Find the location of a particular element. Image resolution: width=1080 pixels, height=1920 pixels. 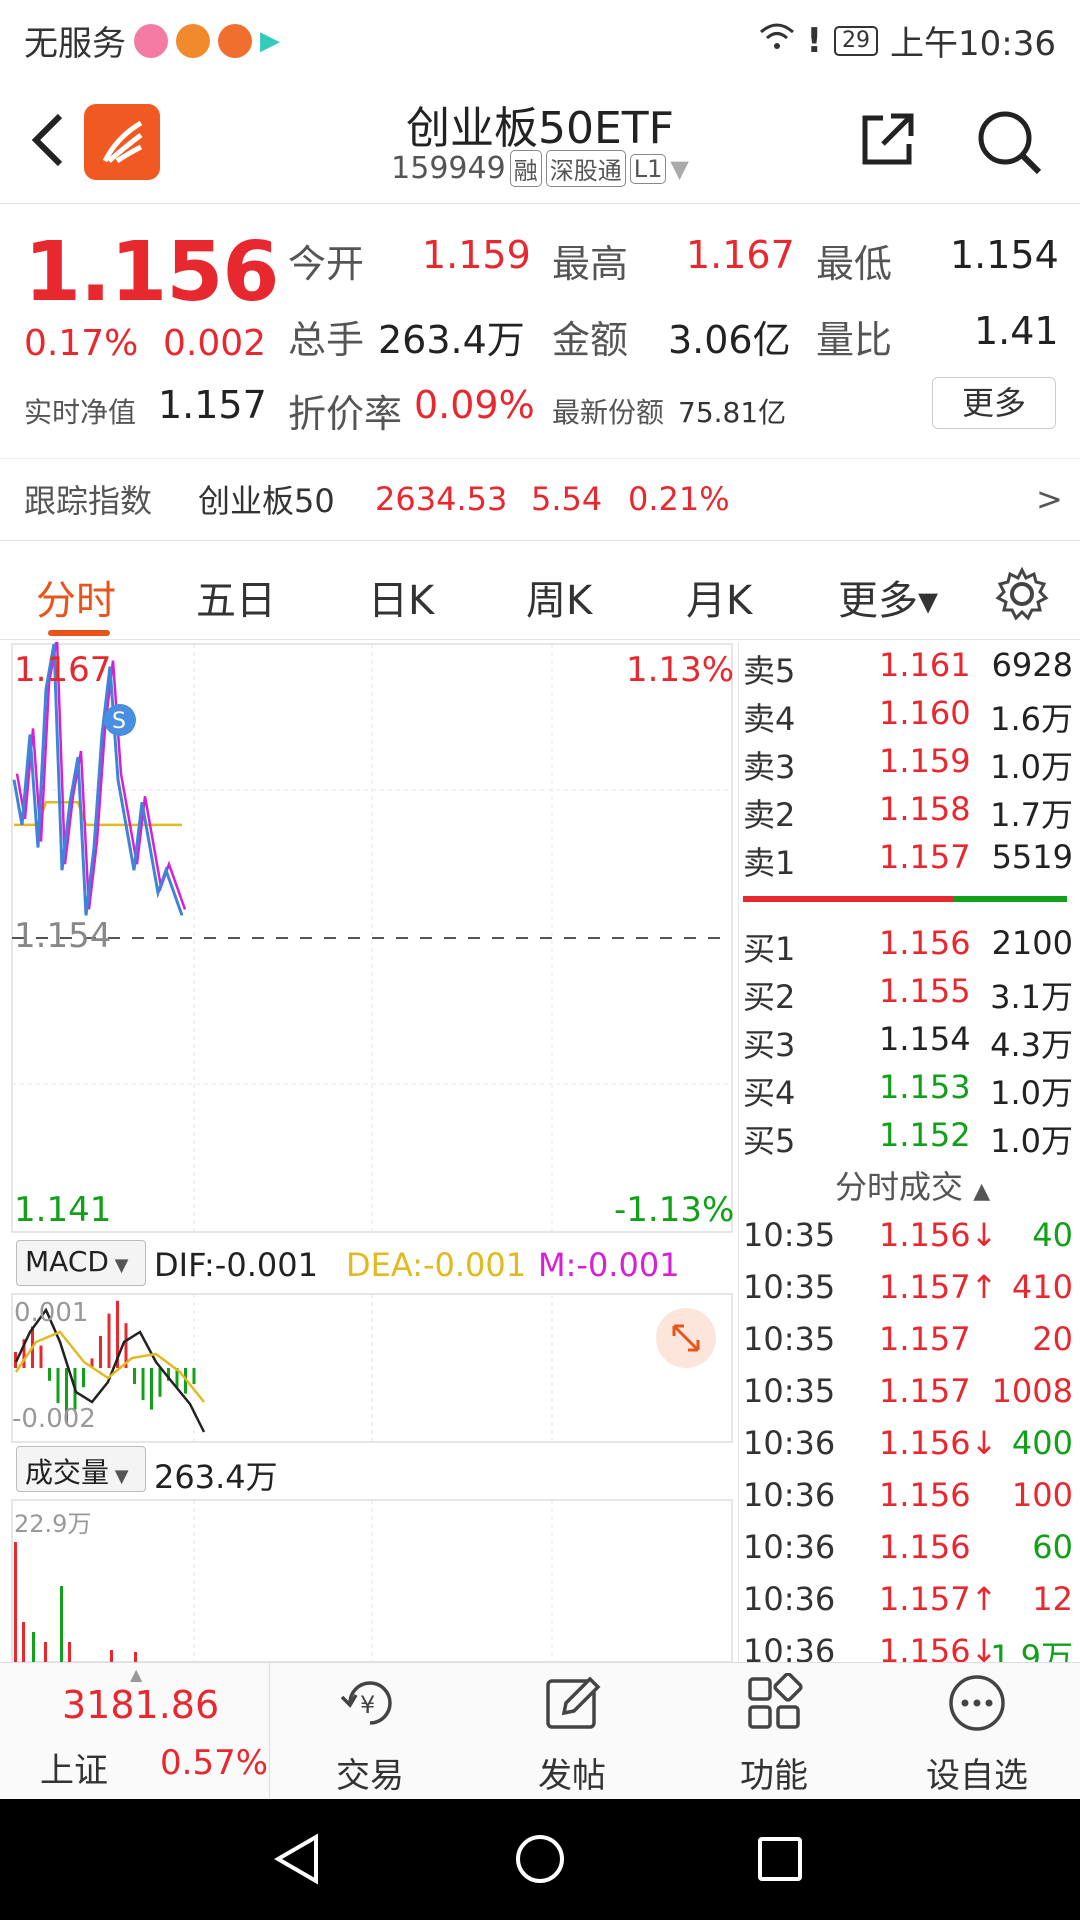

trade-time: 10:35 is located at coordinates (789, 1339).